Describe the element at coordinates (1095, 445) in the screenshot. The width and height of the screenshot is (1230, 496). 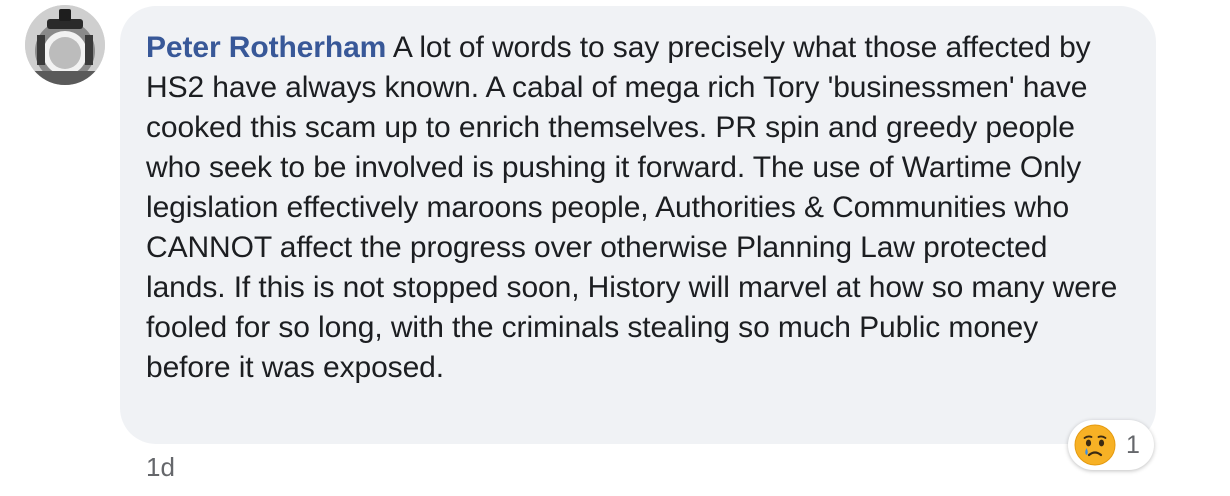
I see `sad-face-icon` at that location.